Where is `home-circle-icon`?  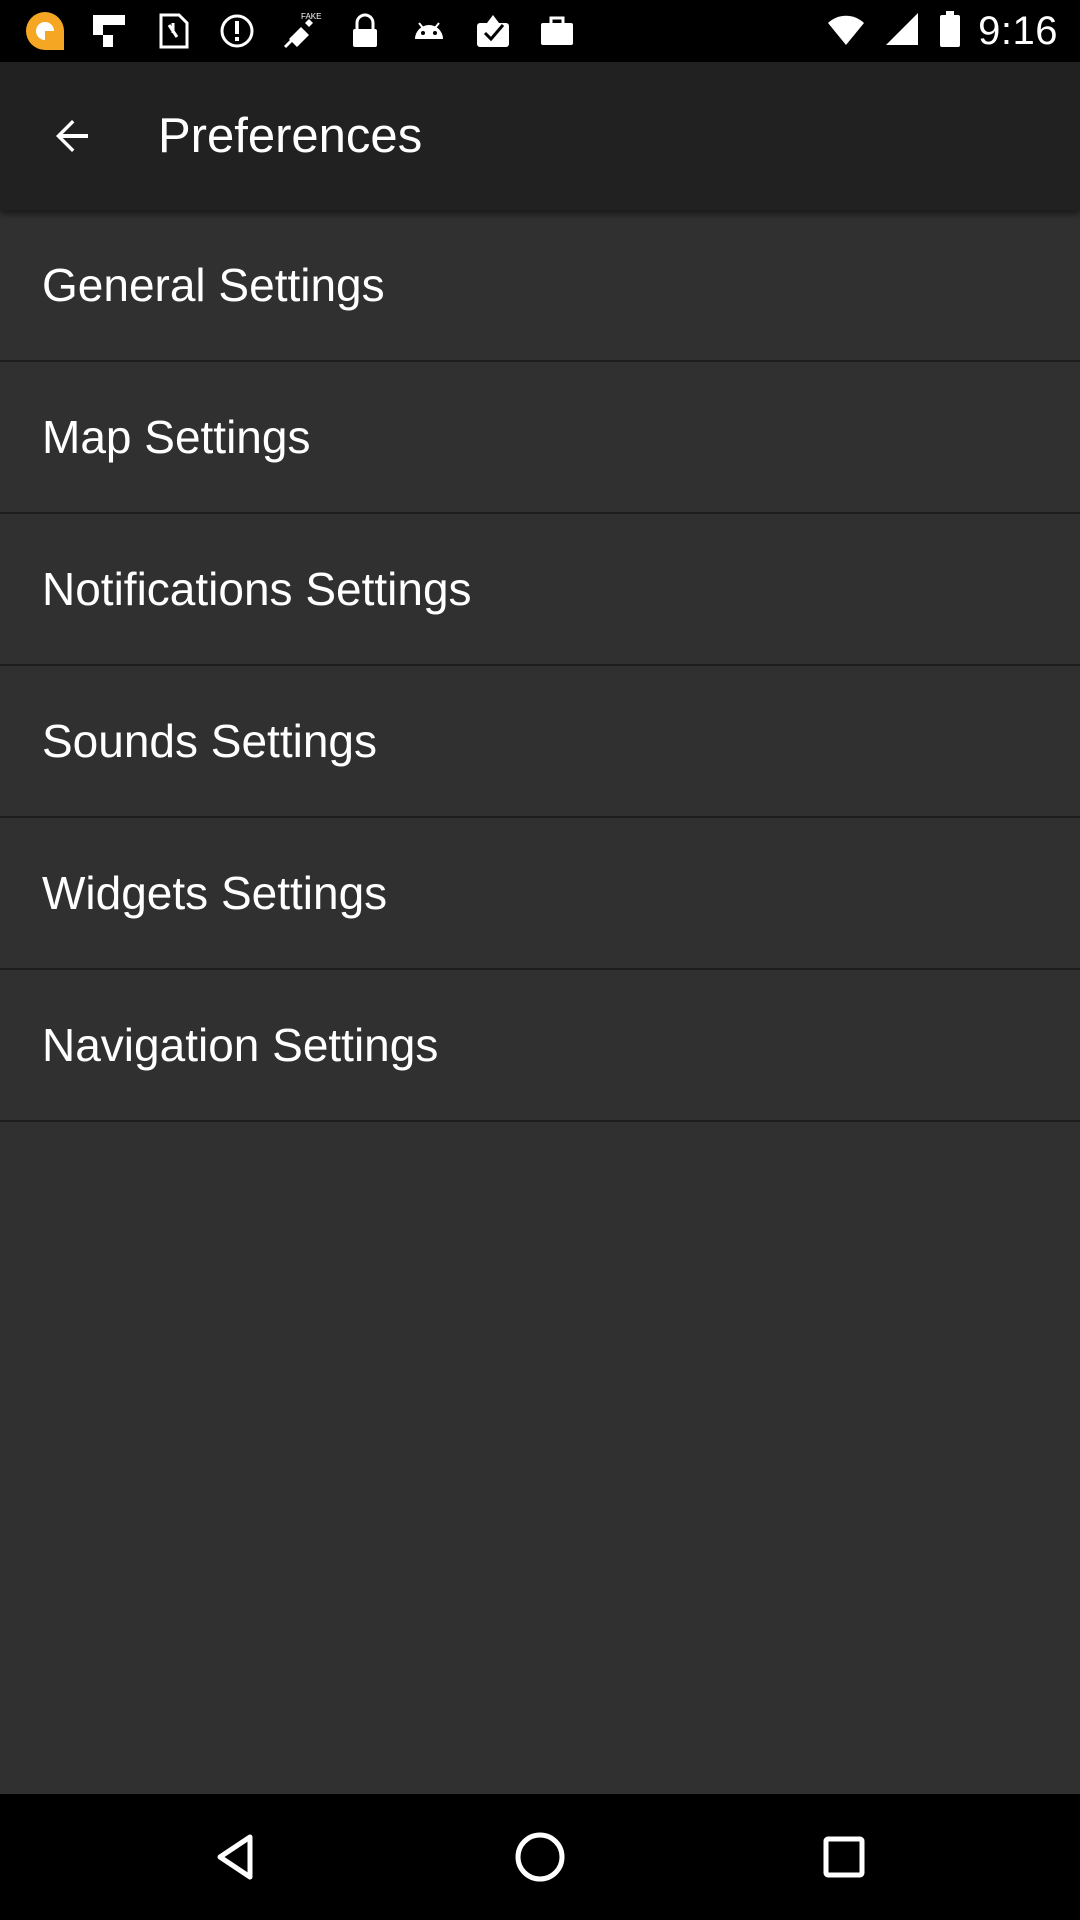
home-circle-icon is located at coordinates (540, 1857).